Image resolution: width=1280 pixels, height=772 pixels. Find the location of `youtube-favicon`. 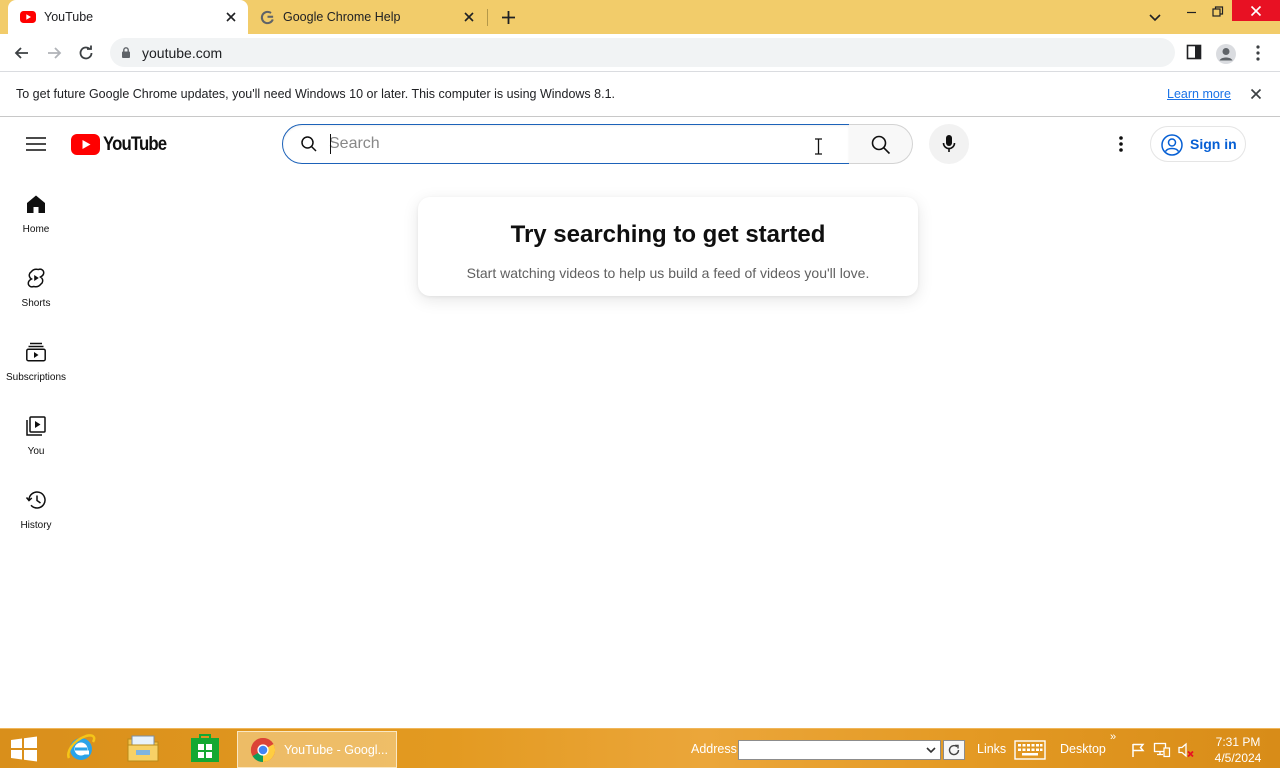

youtube-favicon is located at coordinates (28, 17).